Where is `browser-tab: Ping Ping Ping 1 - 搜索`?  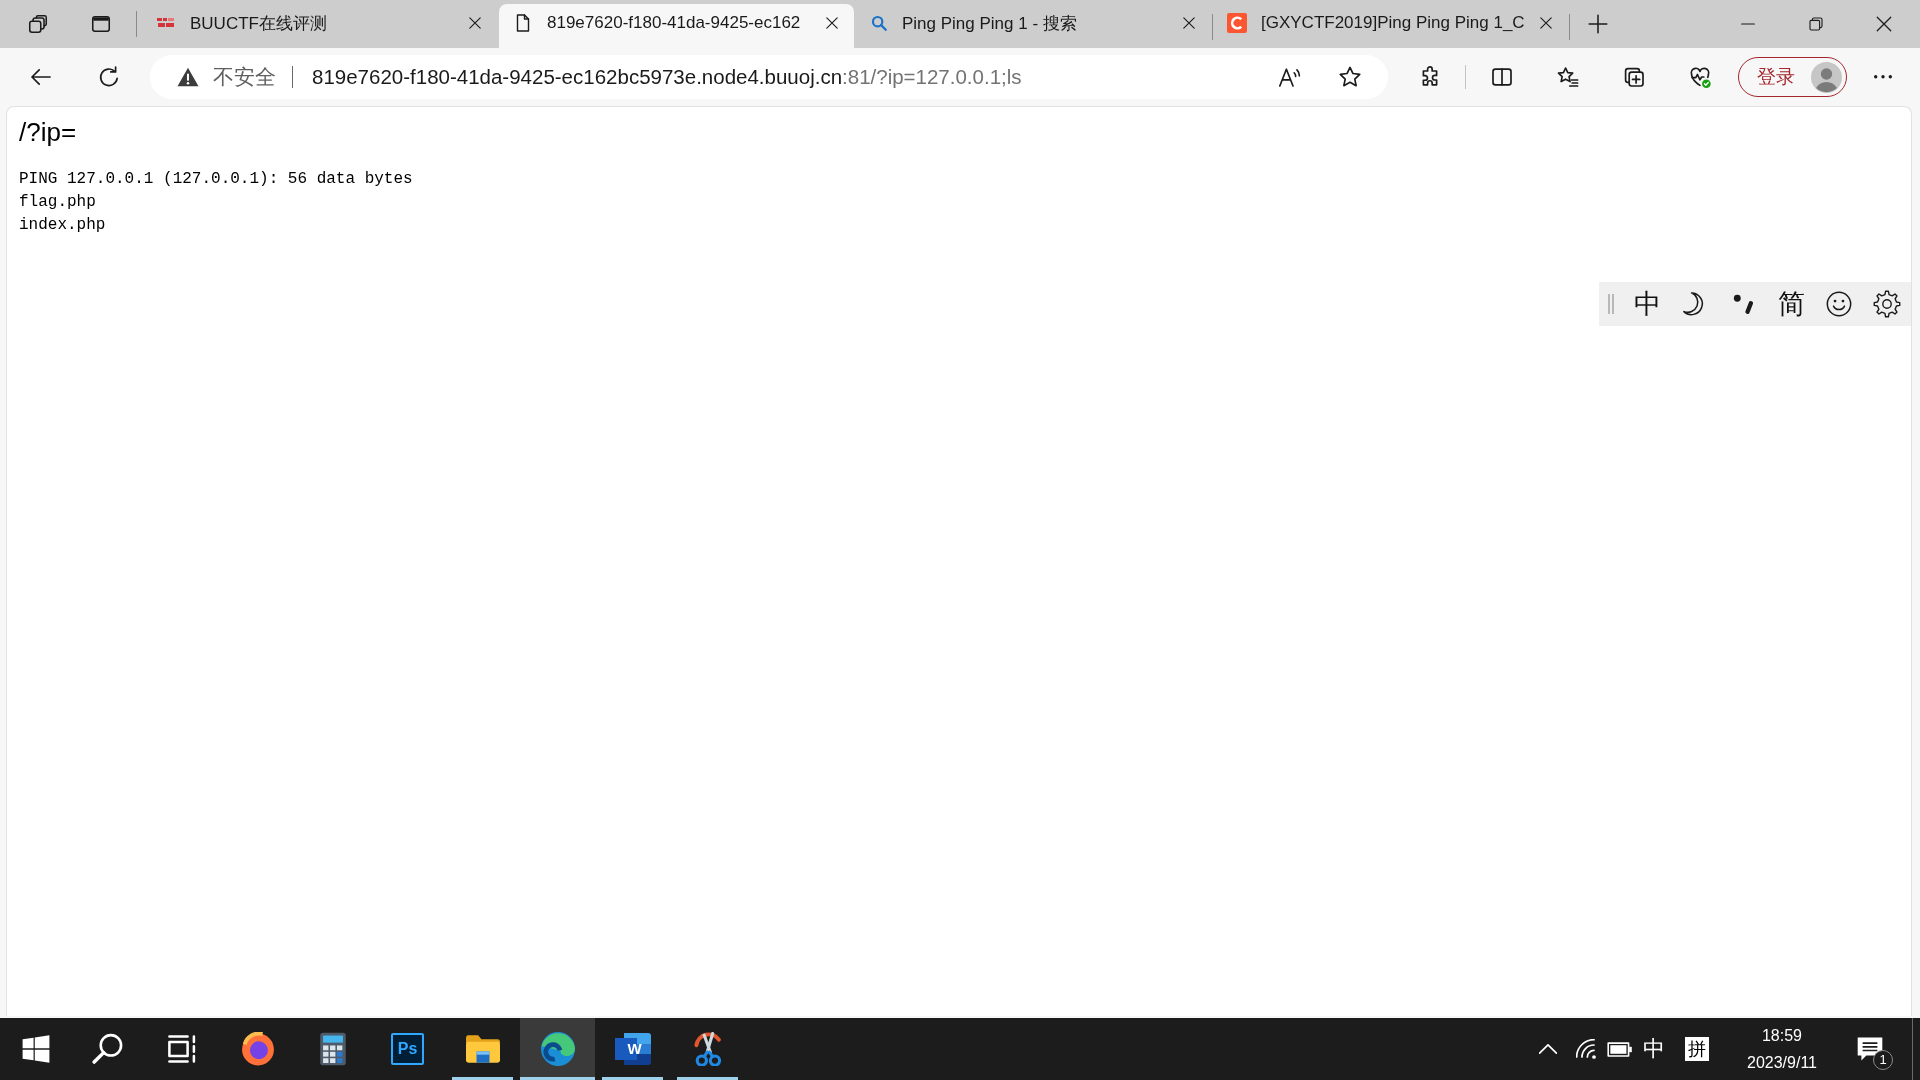 browser-tab: Ping Ping Ping 1 - 搜索 is located at coordinates (1033, 26).